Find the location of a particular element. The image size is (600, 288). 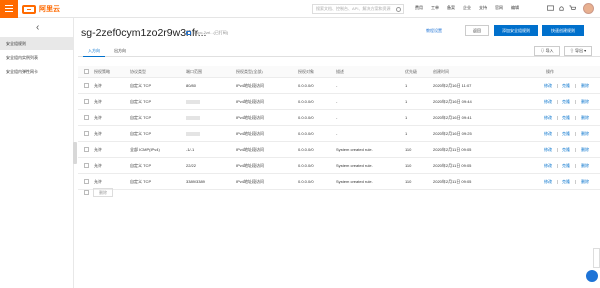

search-icon is located at coordinates (398, 9).